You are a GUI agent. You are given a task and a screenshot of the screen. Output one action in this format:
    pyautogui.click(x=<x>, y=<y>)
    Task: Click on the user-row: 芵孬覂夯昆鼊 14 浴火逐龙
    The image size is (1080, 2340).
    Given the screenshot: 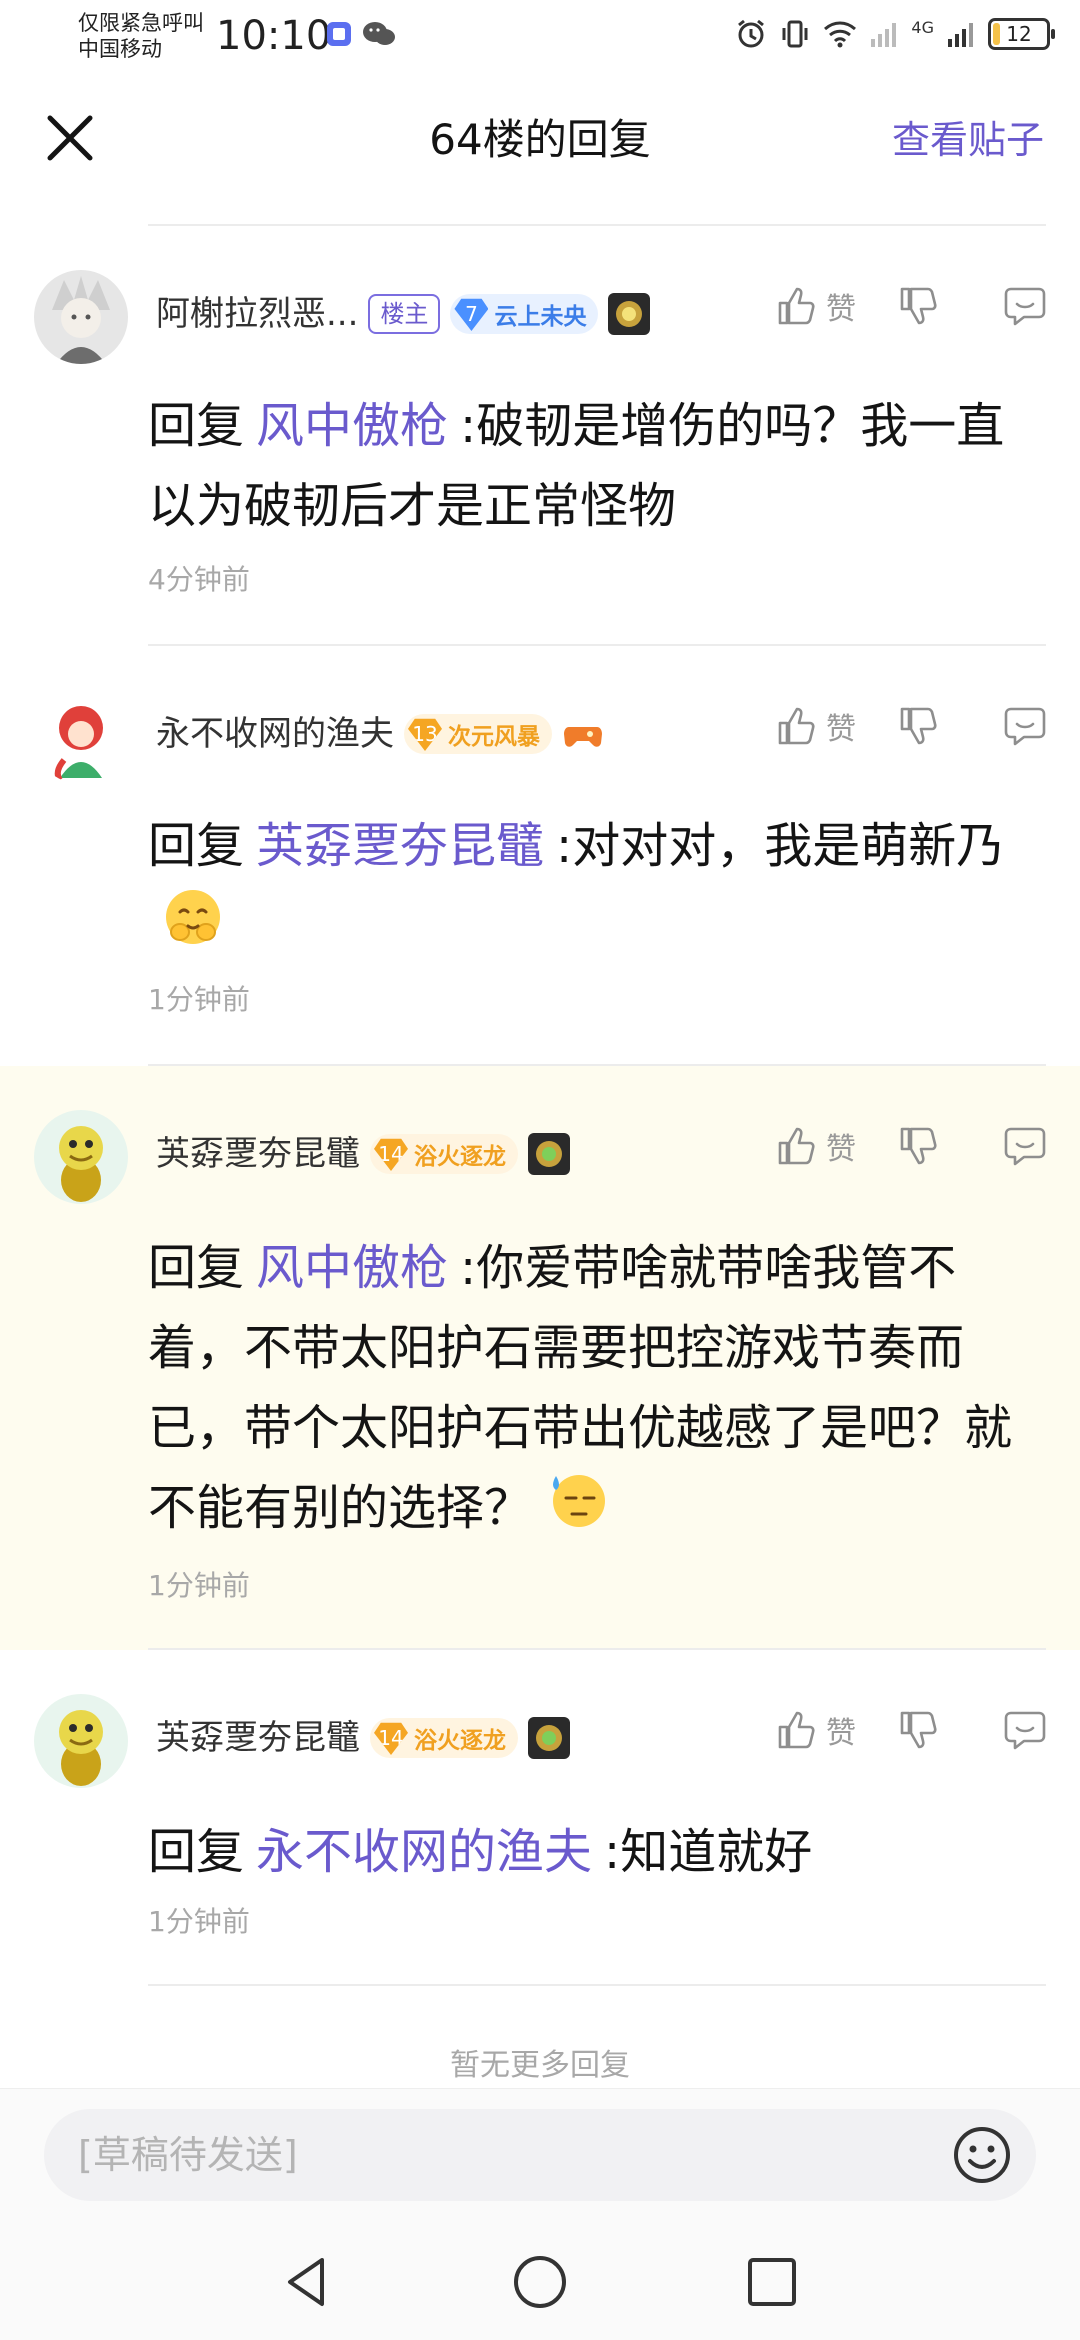 What is the action you would take?
    pyautogui.click(x=363, y=1154)
    